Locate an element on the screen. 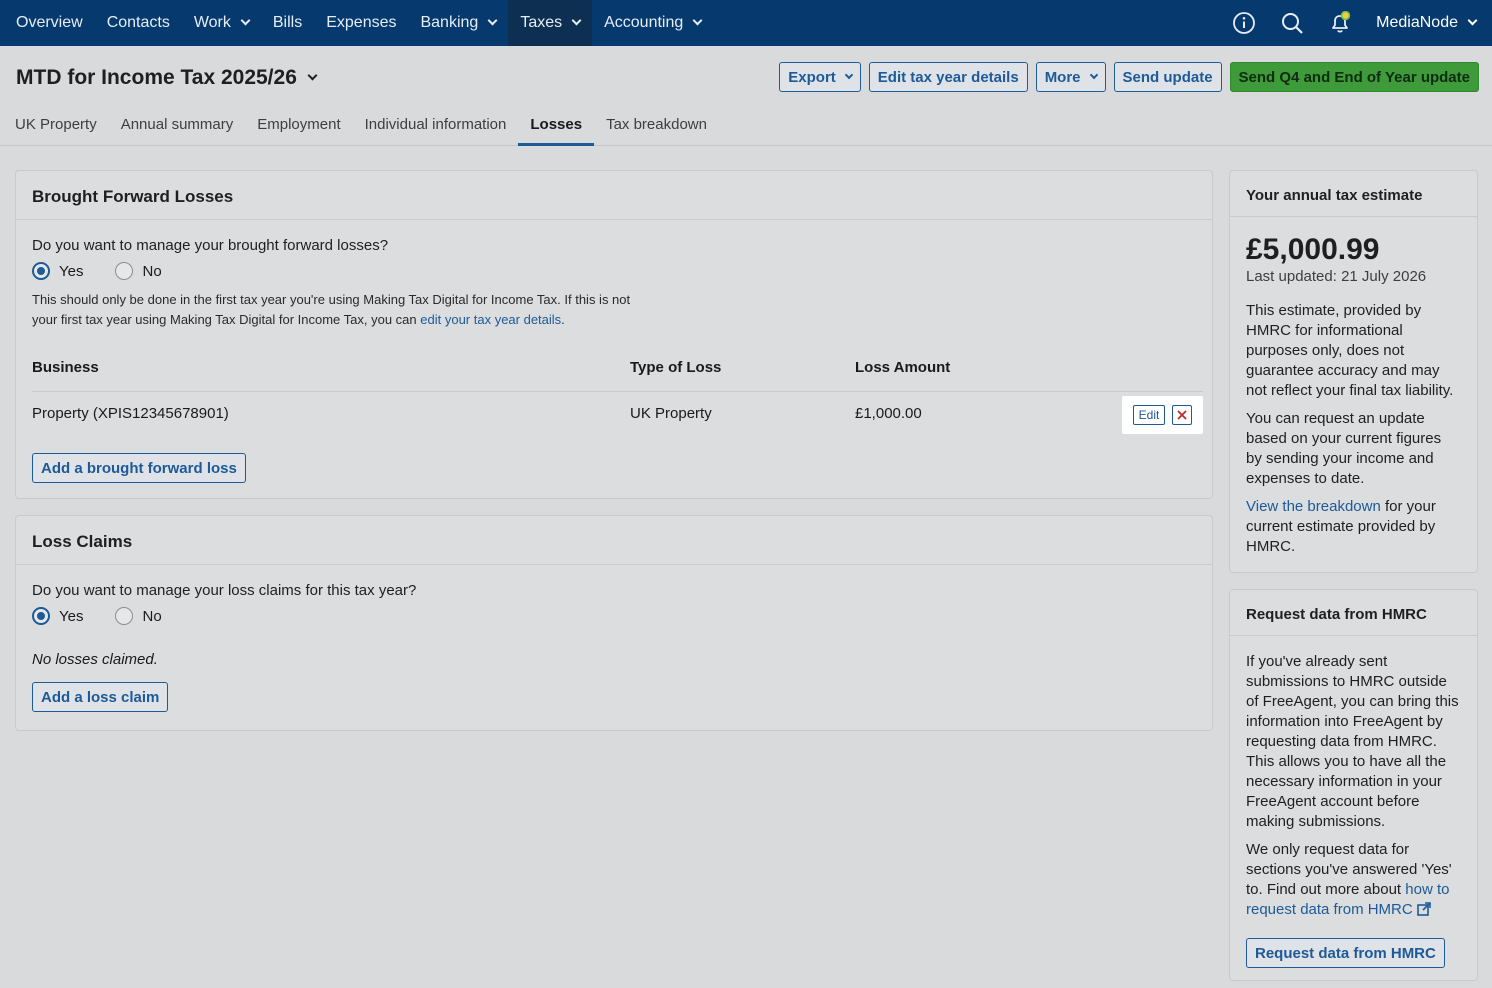  bf-yes-label: Yes is located at coordinates (71, 271).